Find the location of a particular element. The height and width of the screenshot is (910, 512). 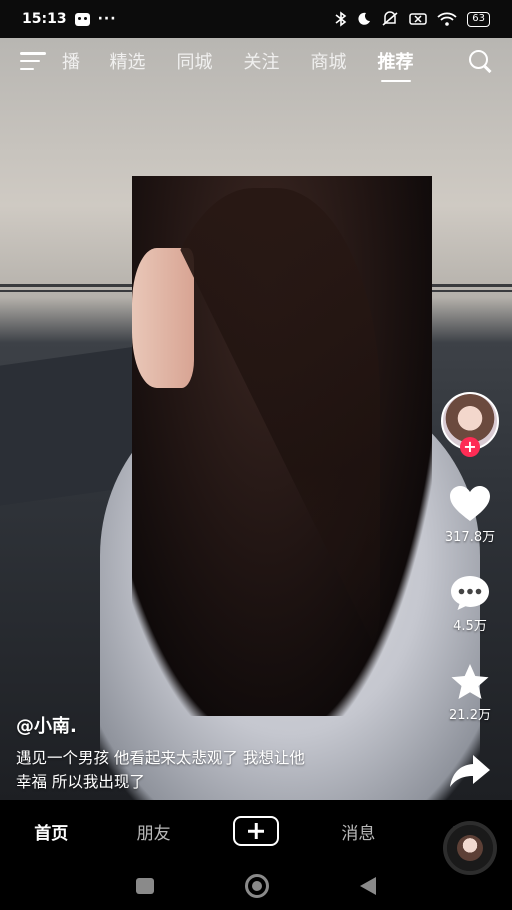

action-rail: + 317.8万 4.5万 21.2万 is located at coordinates (470, 633).